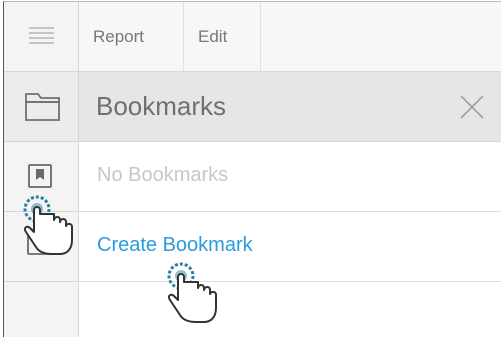  I want to click on blank-row, so click(290, 309).